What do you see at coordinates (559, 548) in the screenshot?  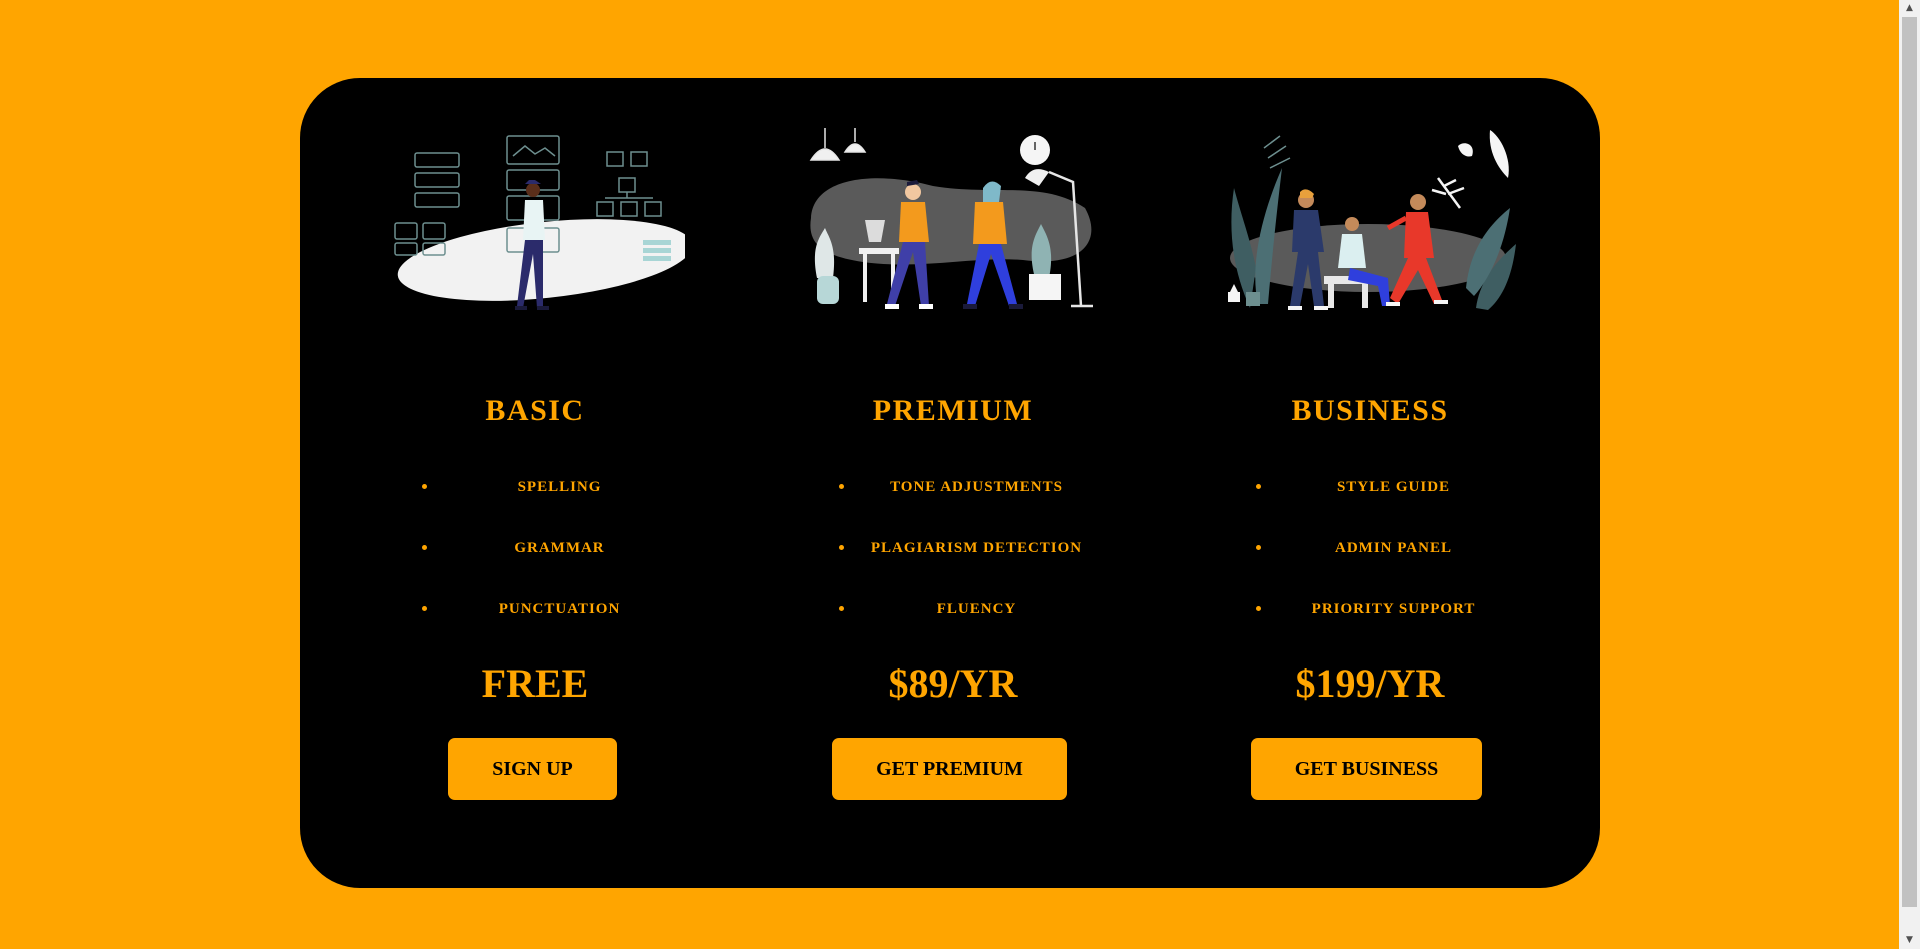 I see `feature-label: GRAMMAR` at bounding box center [559, 548].